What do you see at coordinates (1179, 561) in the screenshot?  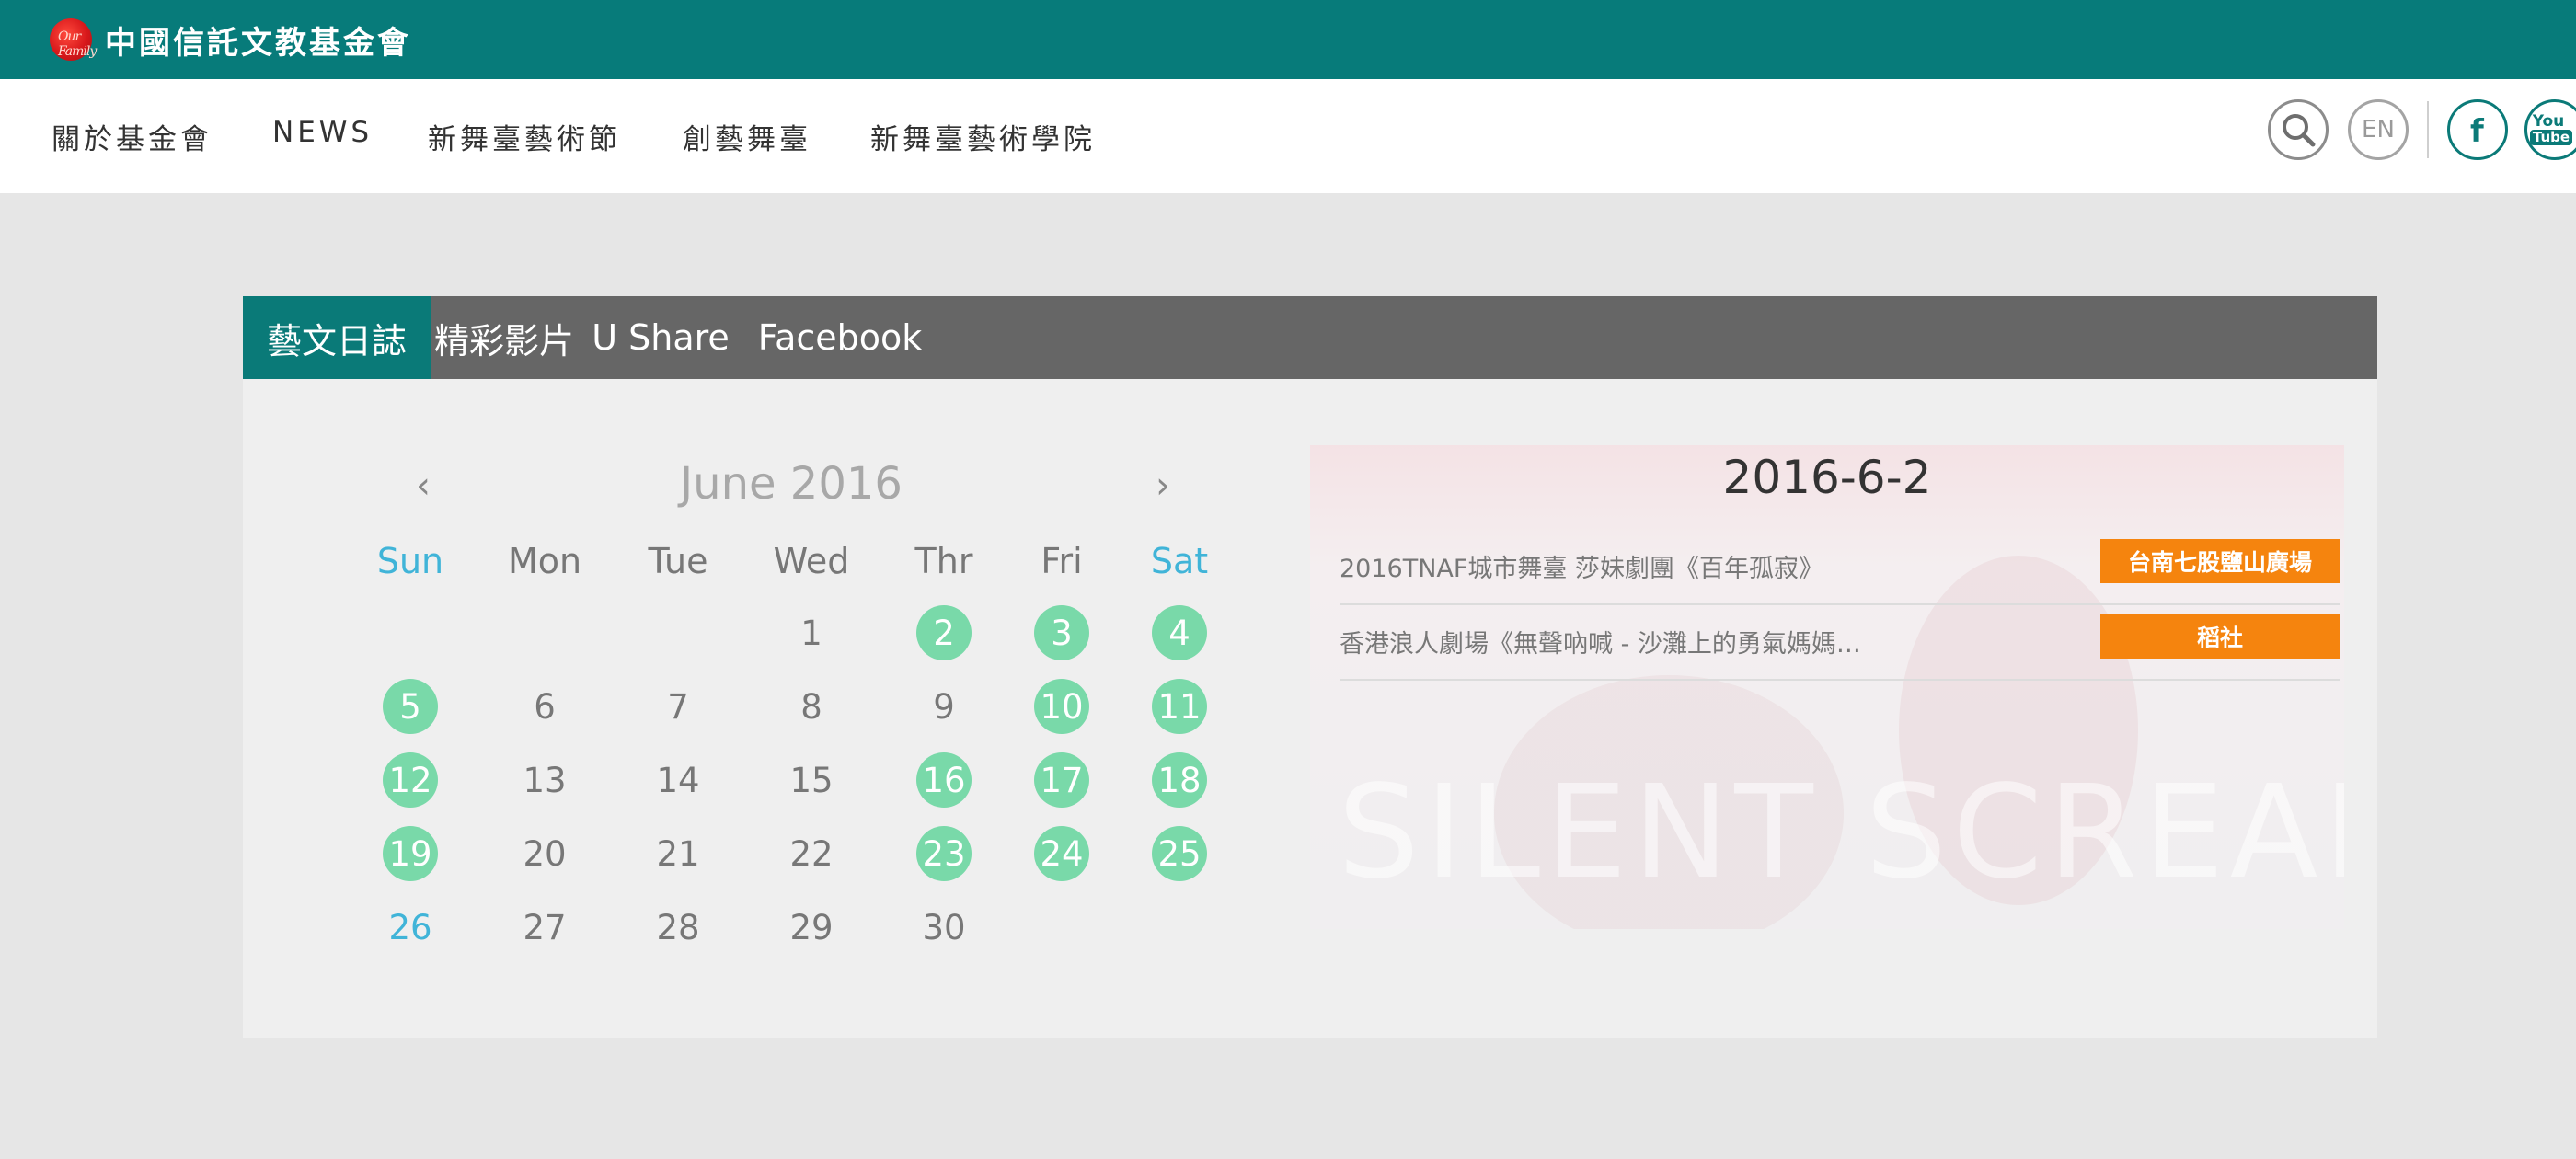 I see `weekday-label: Sat` at bounding box center [1179, 561].